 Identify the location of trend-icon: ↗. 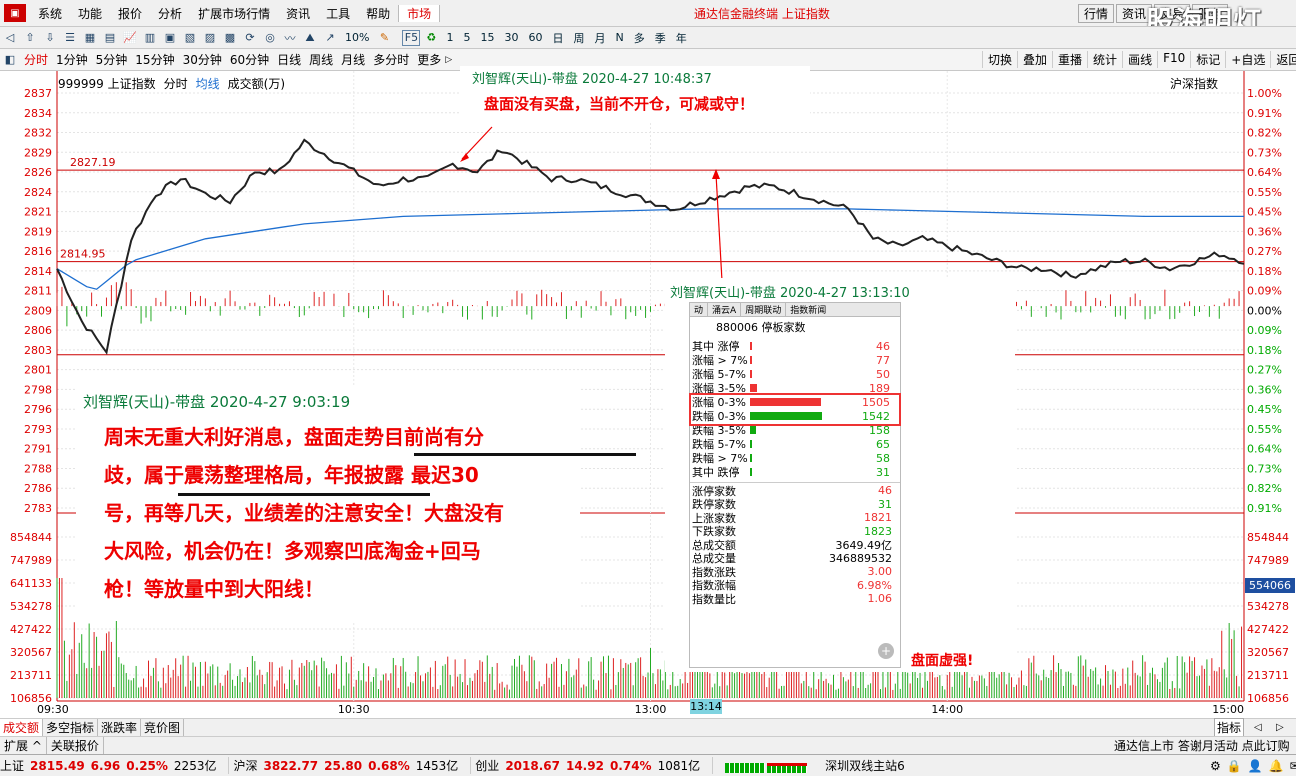
(330, 38).